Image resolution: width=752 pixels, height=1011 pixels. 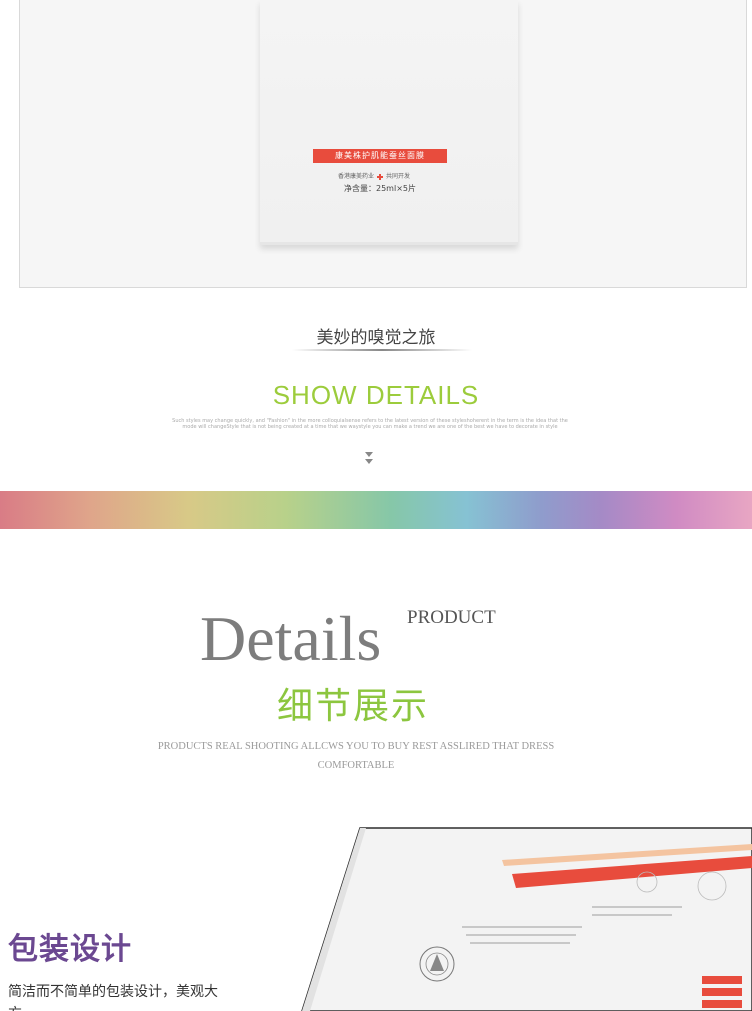 I want to click on packaging-closeup-image, so click(x=507, y=918).